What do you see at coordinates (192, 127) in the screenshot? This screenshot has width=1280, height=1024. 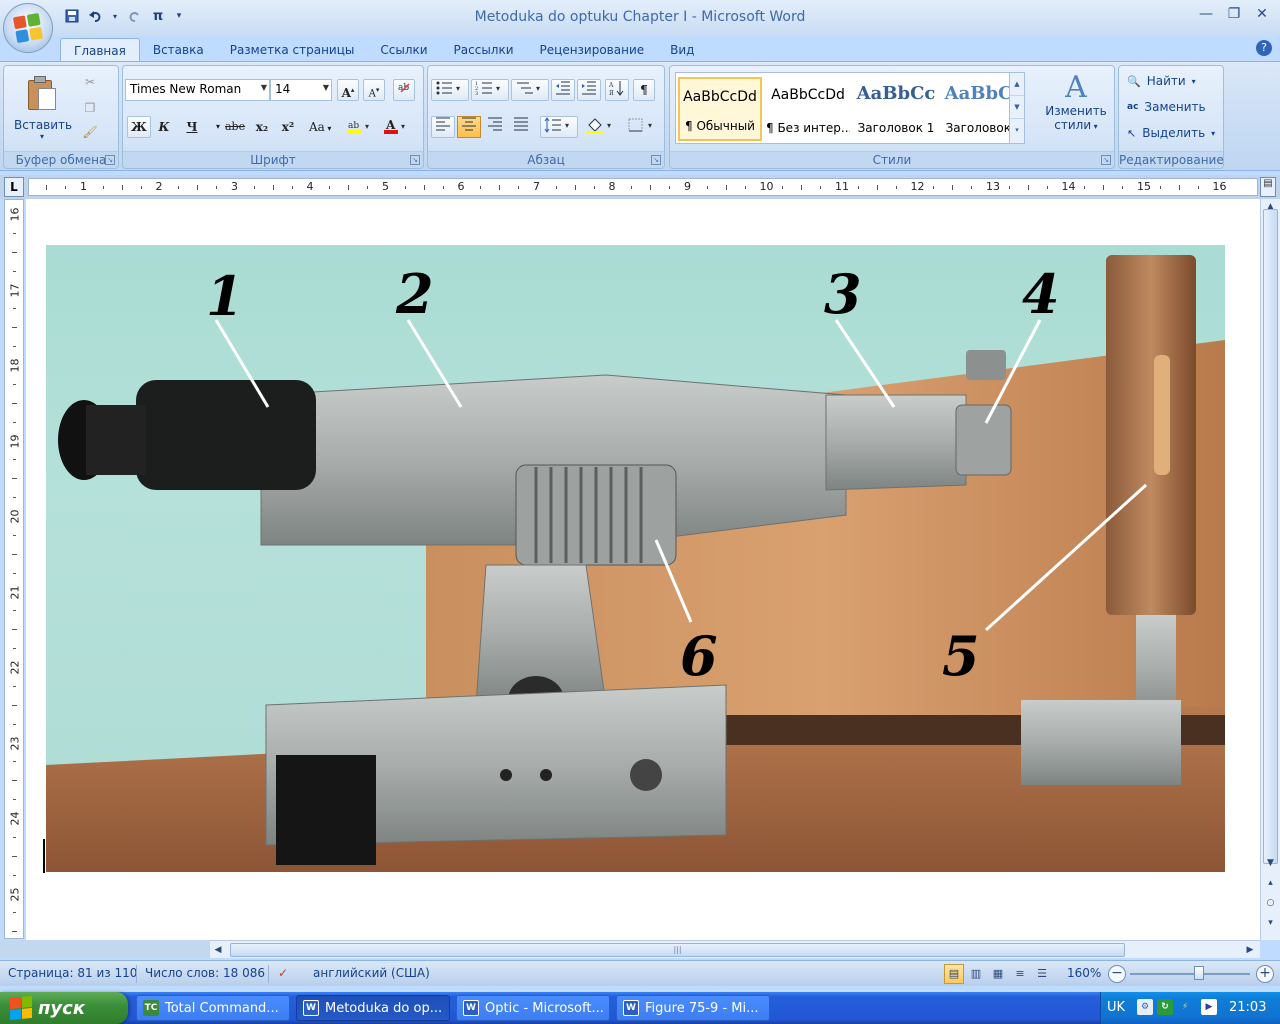 I see `underline-button: Ч` at bounding box center [192, 127].